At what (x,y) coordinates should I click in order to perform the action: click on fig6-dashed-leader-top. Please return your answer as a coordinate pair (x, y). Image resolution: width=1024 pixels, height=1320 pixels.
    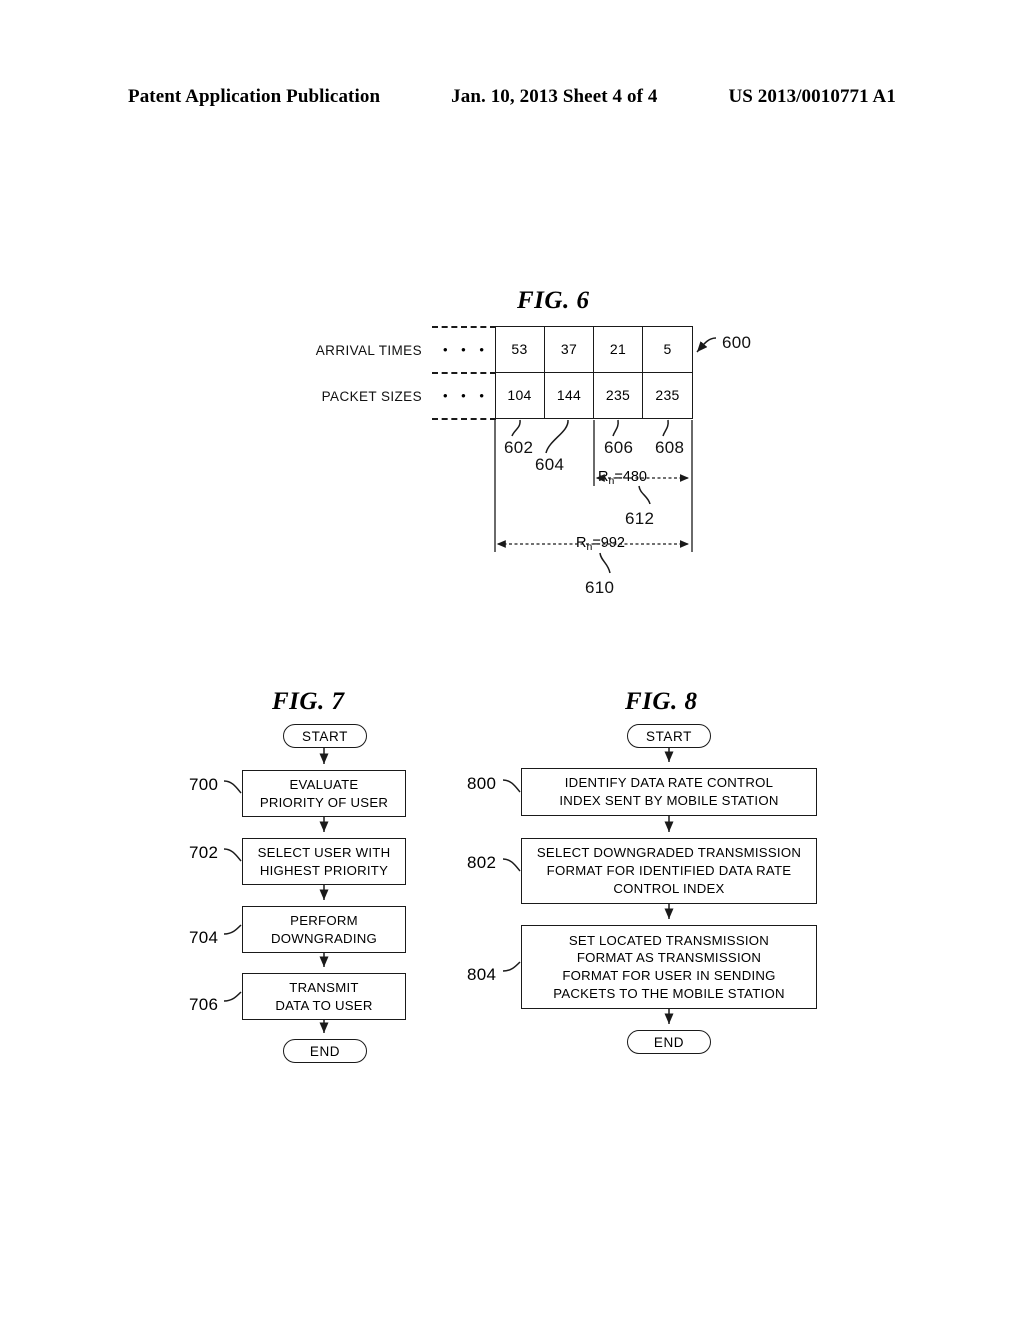
    Looking at the image, I should click on (464, 327).